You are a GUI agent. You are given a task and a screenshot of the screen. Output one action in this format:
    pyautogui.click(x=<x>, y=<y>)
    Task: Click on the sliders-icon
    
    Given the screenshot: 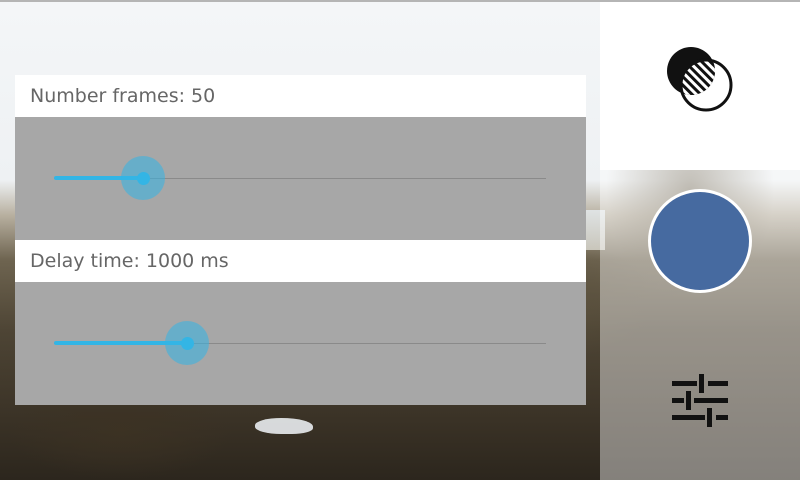 What is the action you would take?
    pyautogui.click(x=700, y=400)
    